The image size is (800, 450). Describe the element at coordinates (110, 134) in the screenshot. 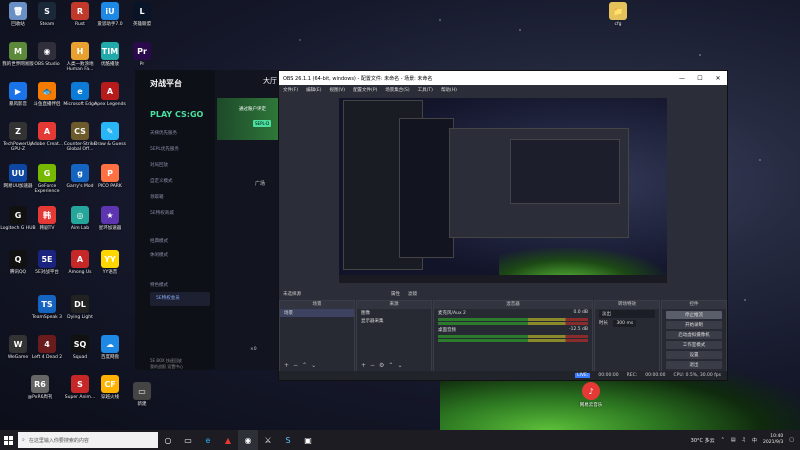

I see `desktop-icon: ✎ Draw & Guess` at that location.